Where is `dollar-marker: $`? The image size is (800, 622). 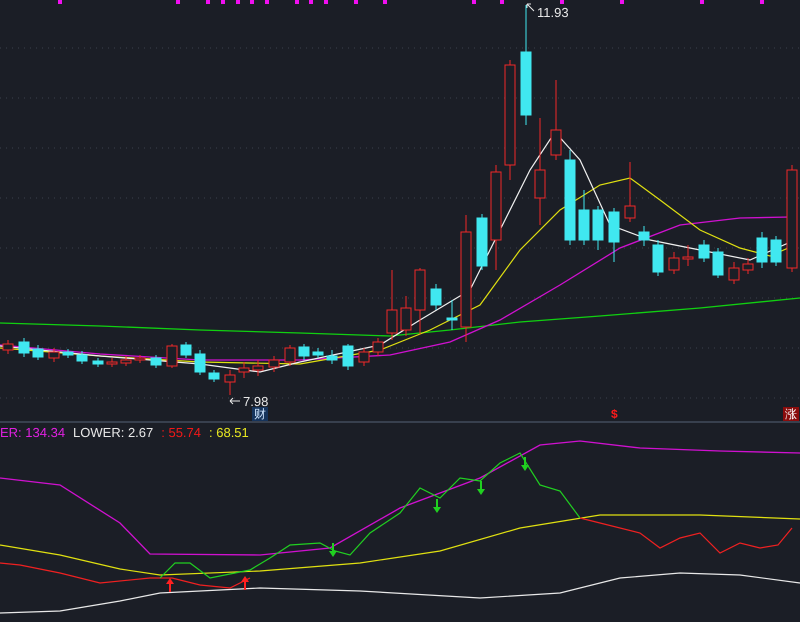 dollar-marker: $ is located at coordinates (614, 414).